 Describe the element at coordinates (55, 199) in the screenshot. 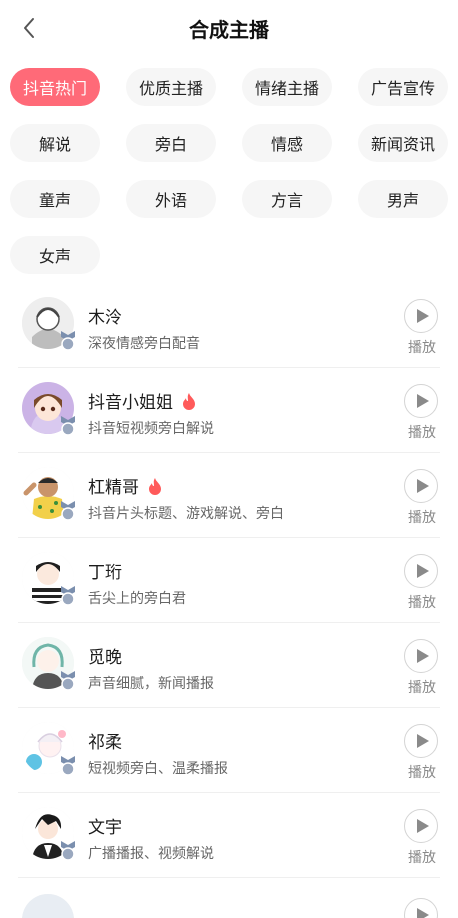

I see `category-chip-child-voice: 童声` at that location.